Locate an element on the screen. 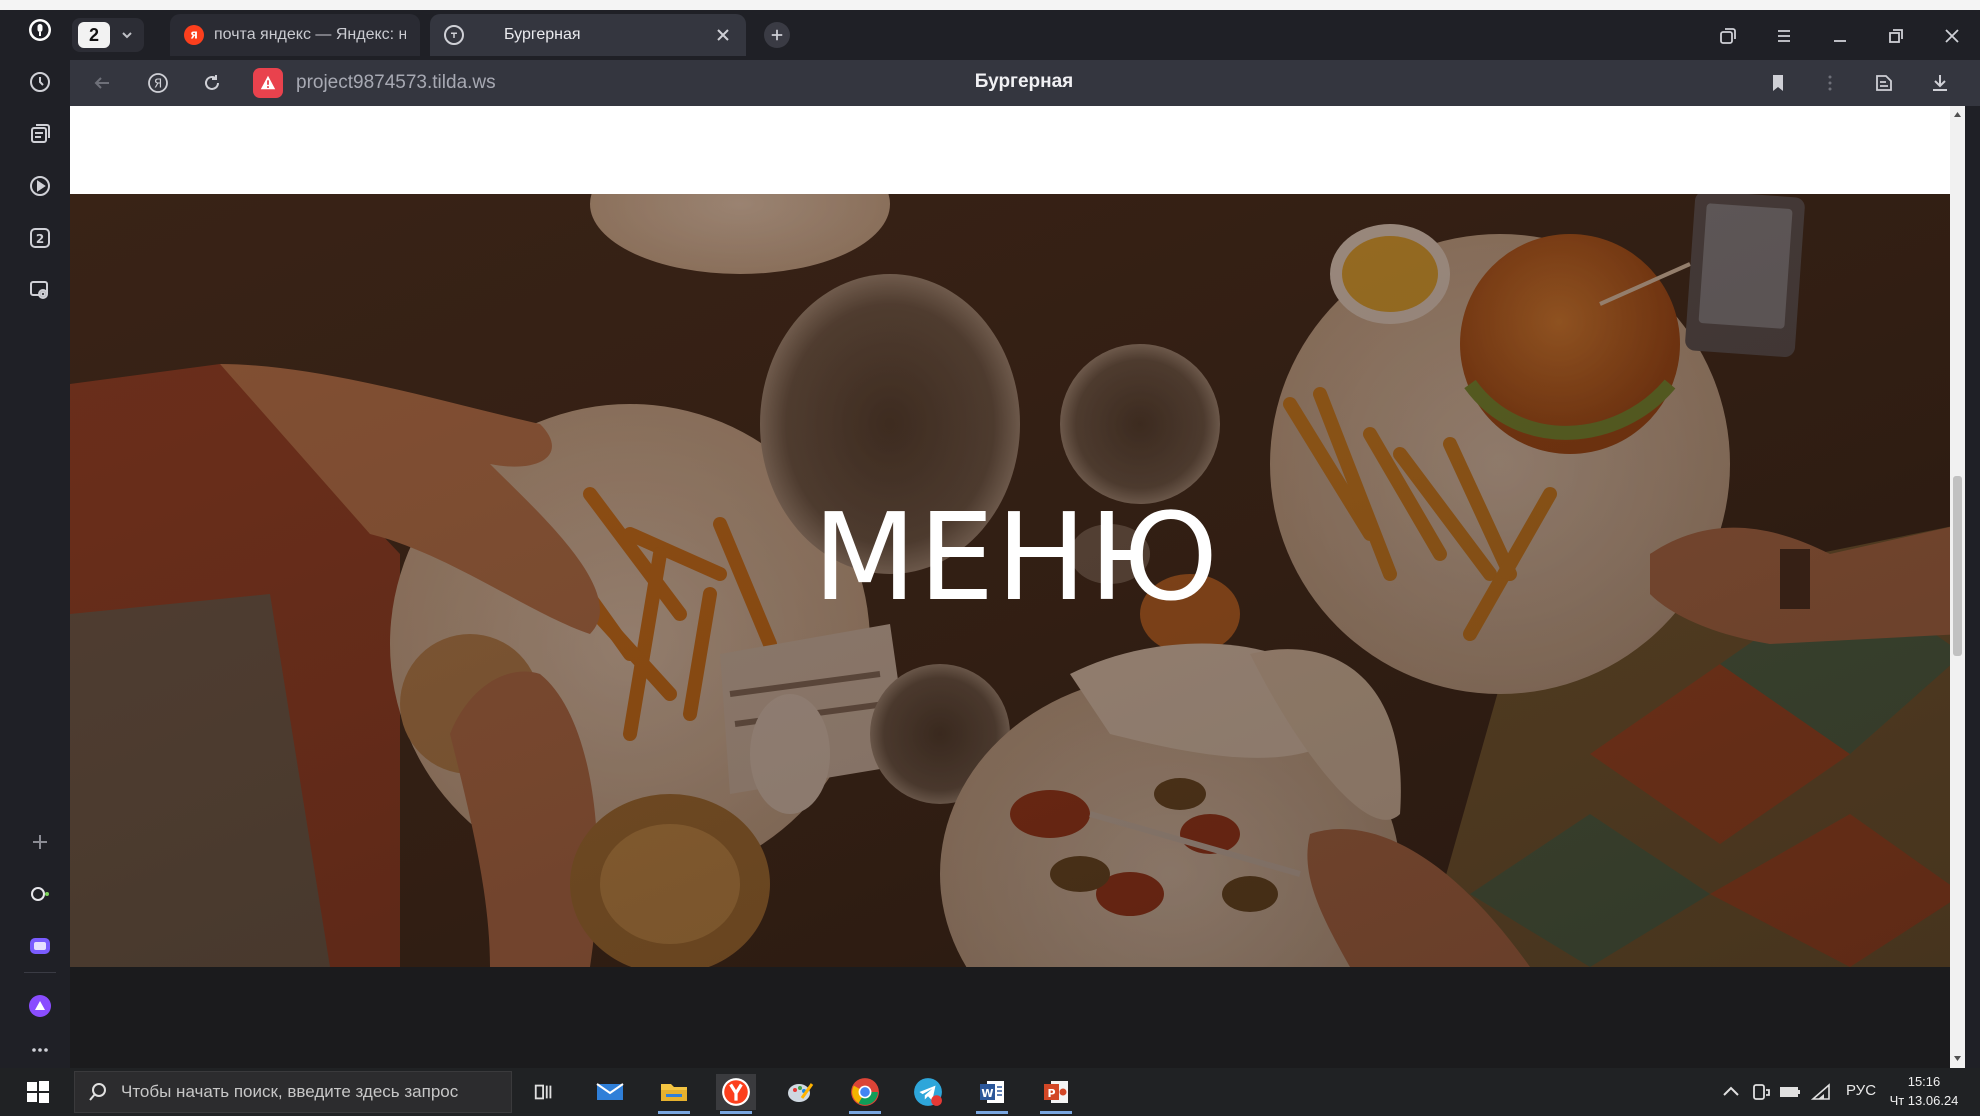 The height and width of the screenshot is (1116, 1980). telegram-icon is located at coordinates (928, 1092).